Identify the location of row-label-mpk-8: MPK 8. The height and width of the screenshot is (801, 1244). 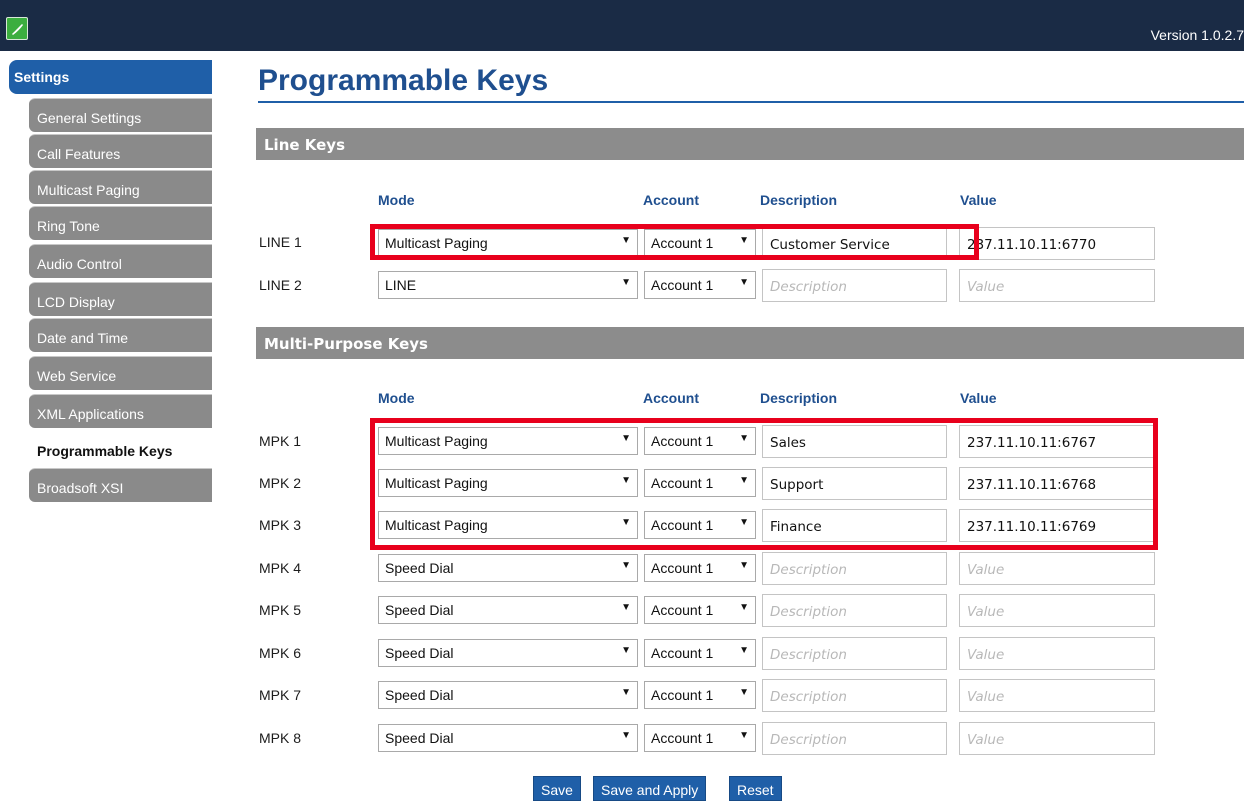
(280, 738).